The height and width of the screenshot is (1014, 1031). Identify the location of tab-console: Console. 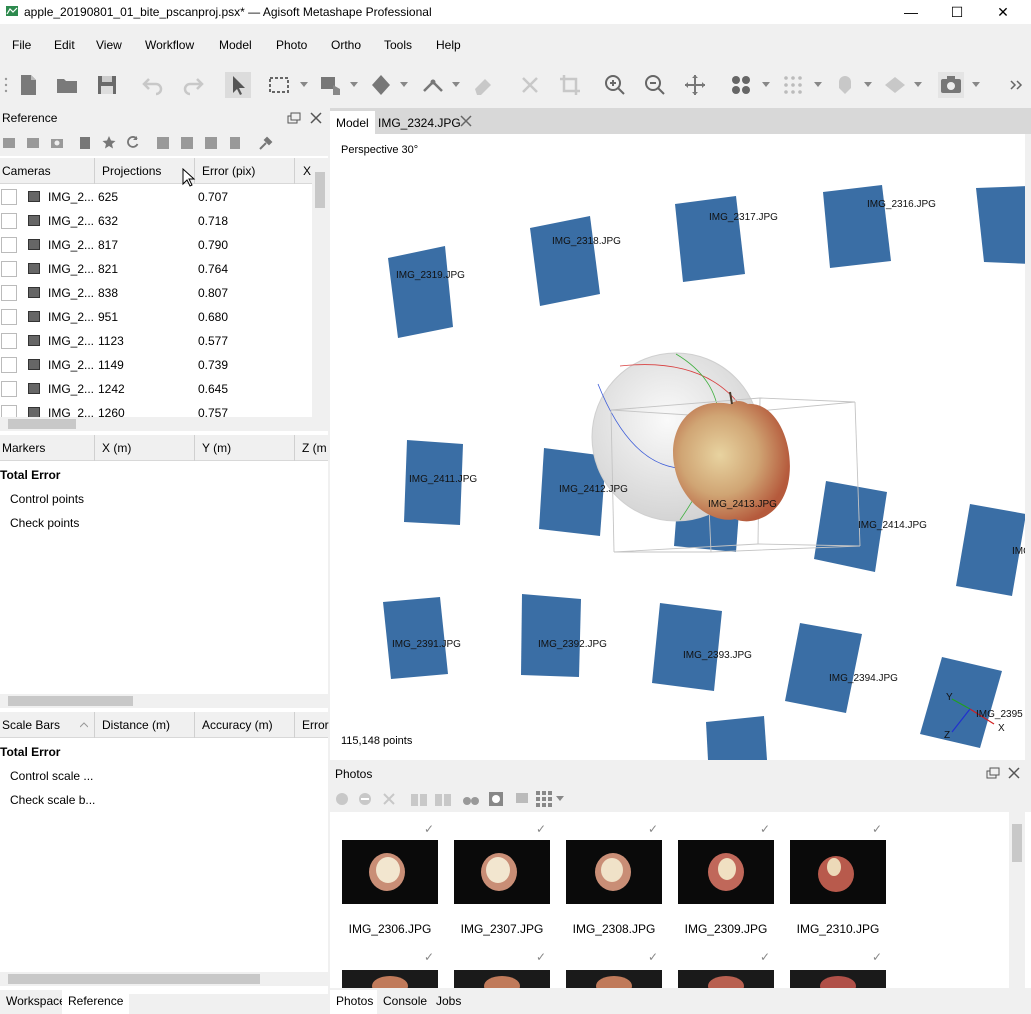
(405, 1002).